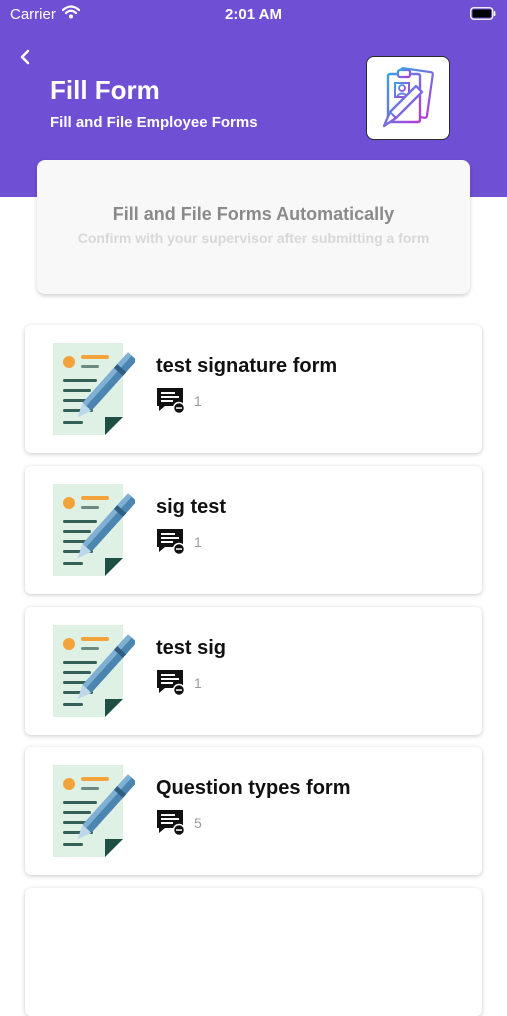 This screenshot has height=1016, width=507. What do you see at coordinates (253, 811) in the screenshot?
I see `form-card: Question types form 5` at bounding box center [253, 811].